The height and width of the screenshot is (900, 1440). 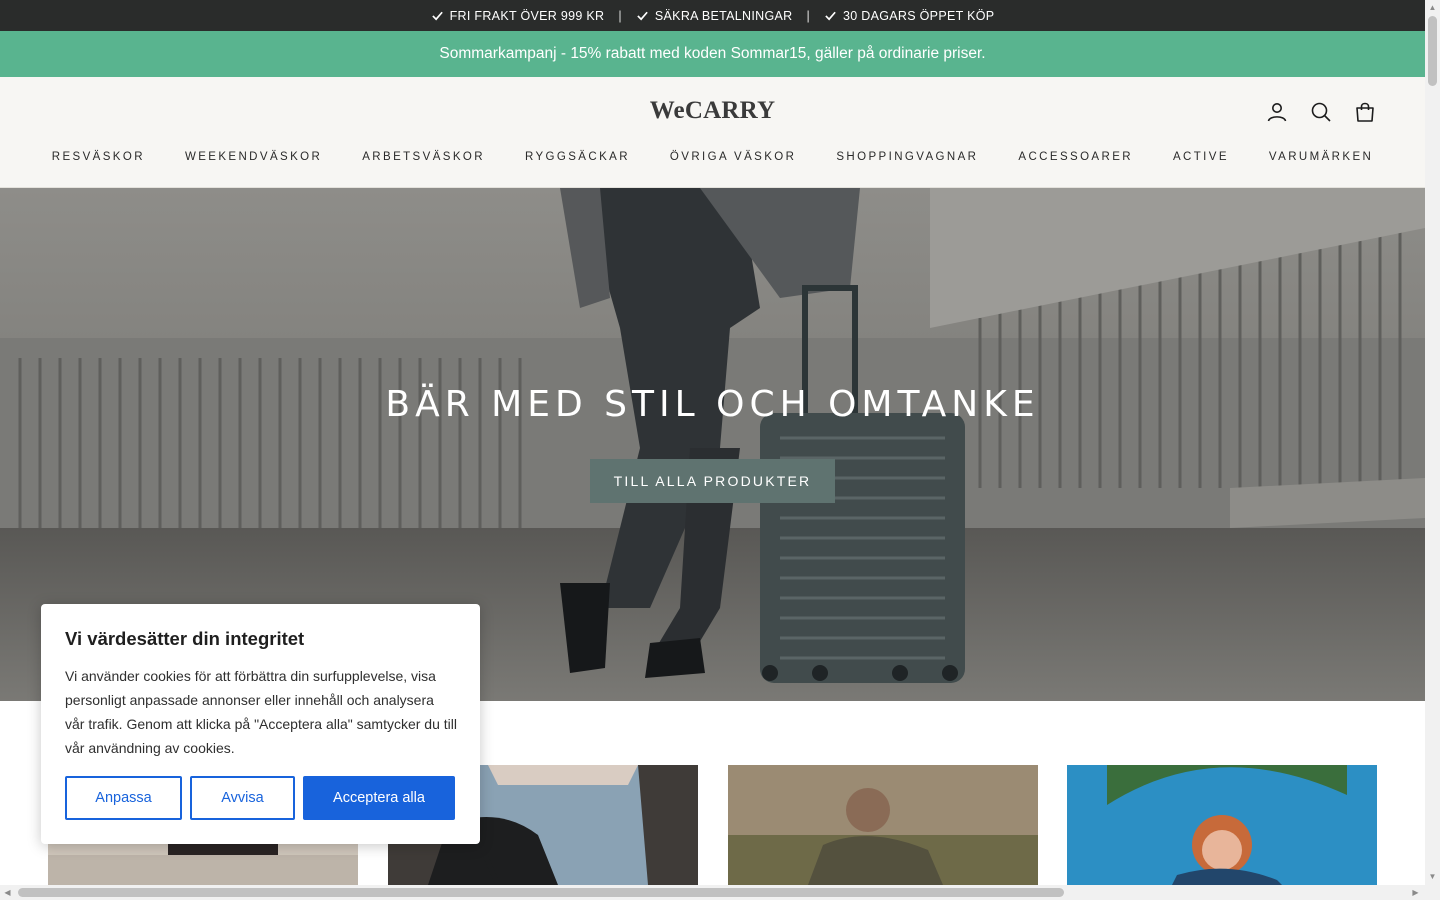 I want to click on nav-item-arbetsvaskor: ARBETSVÄSKOR, so click(x=423, y=157).